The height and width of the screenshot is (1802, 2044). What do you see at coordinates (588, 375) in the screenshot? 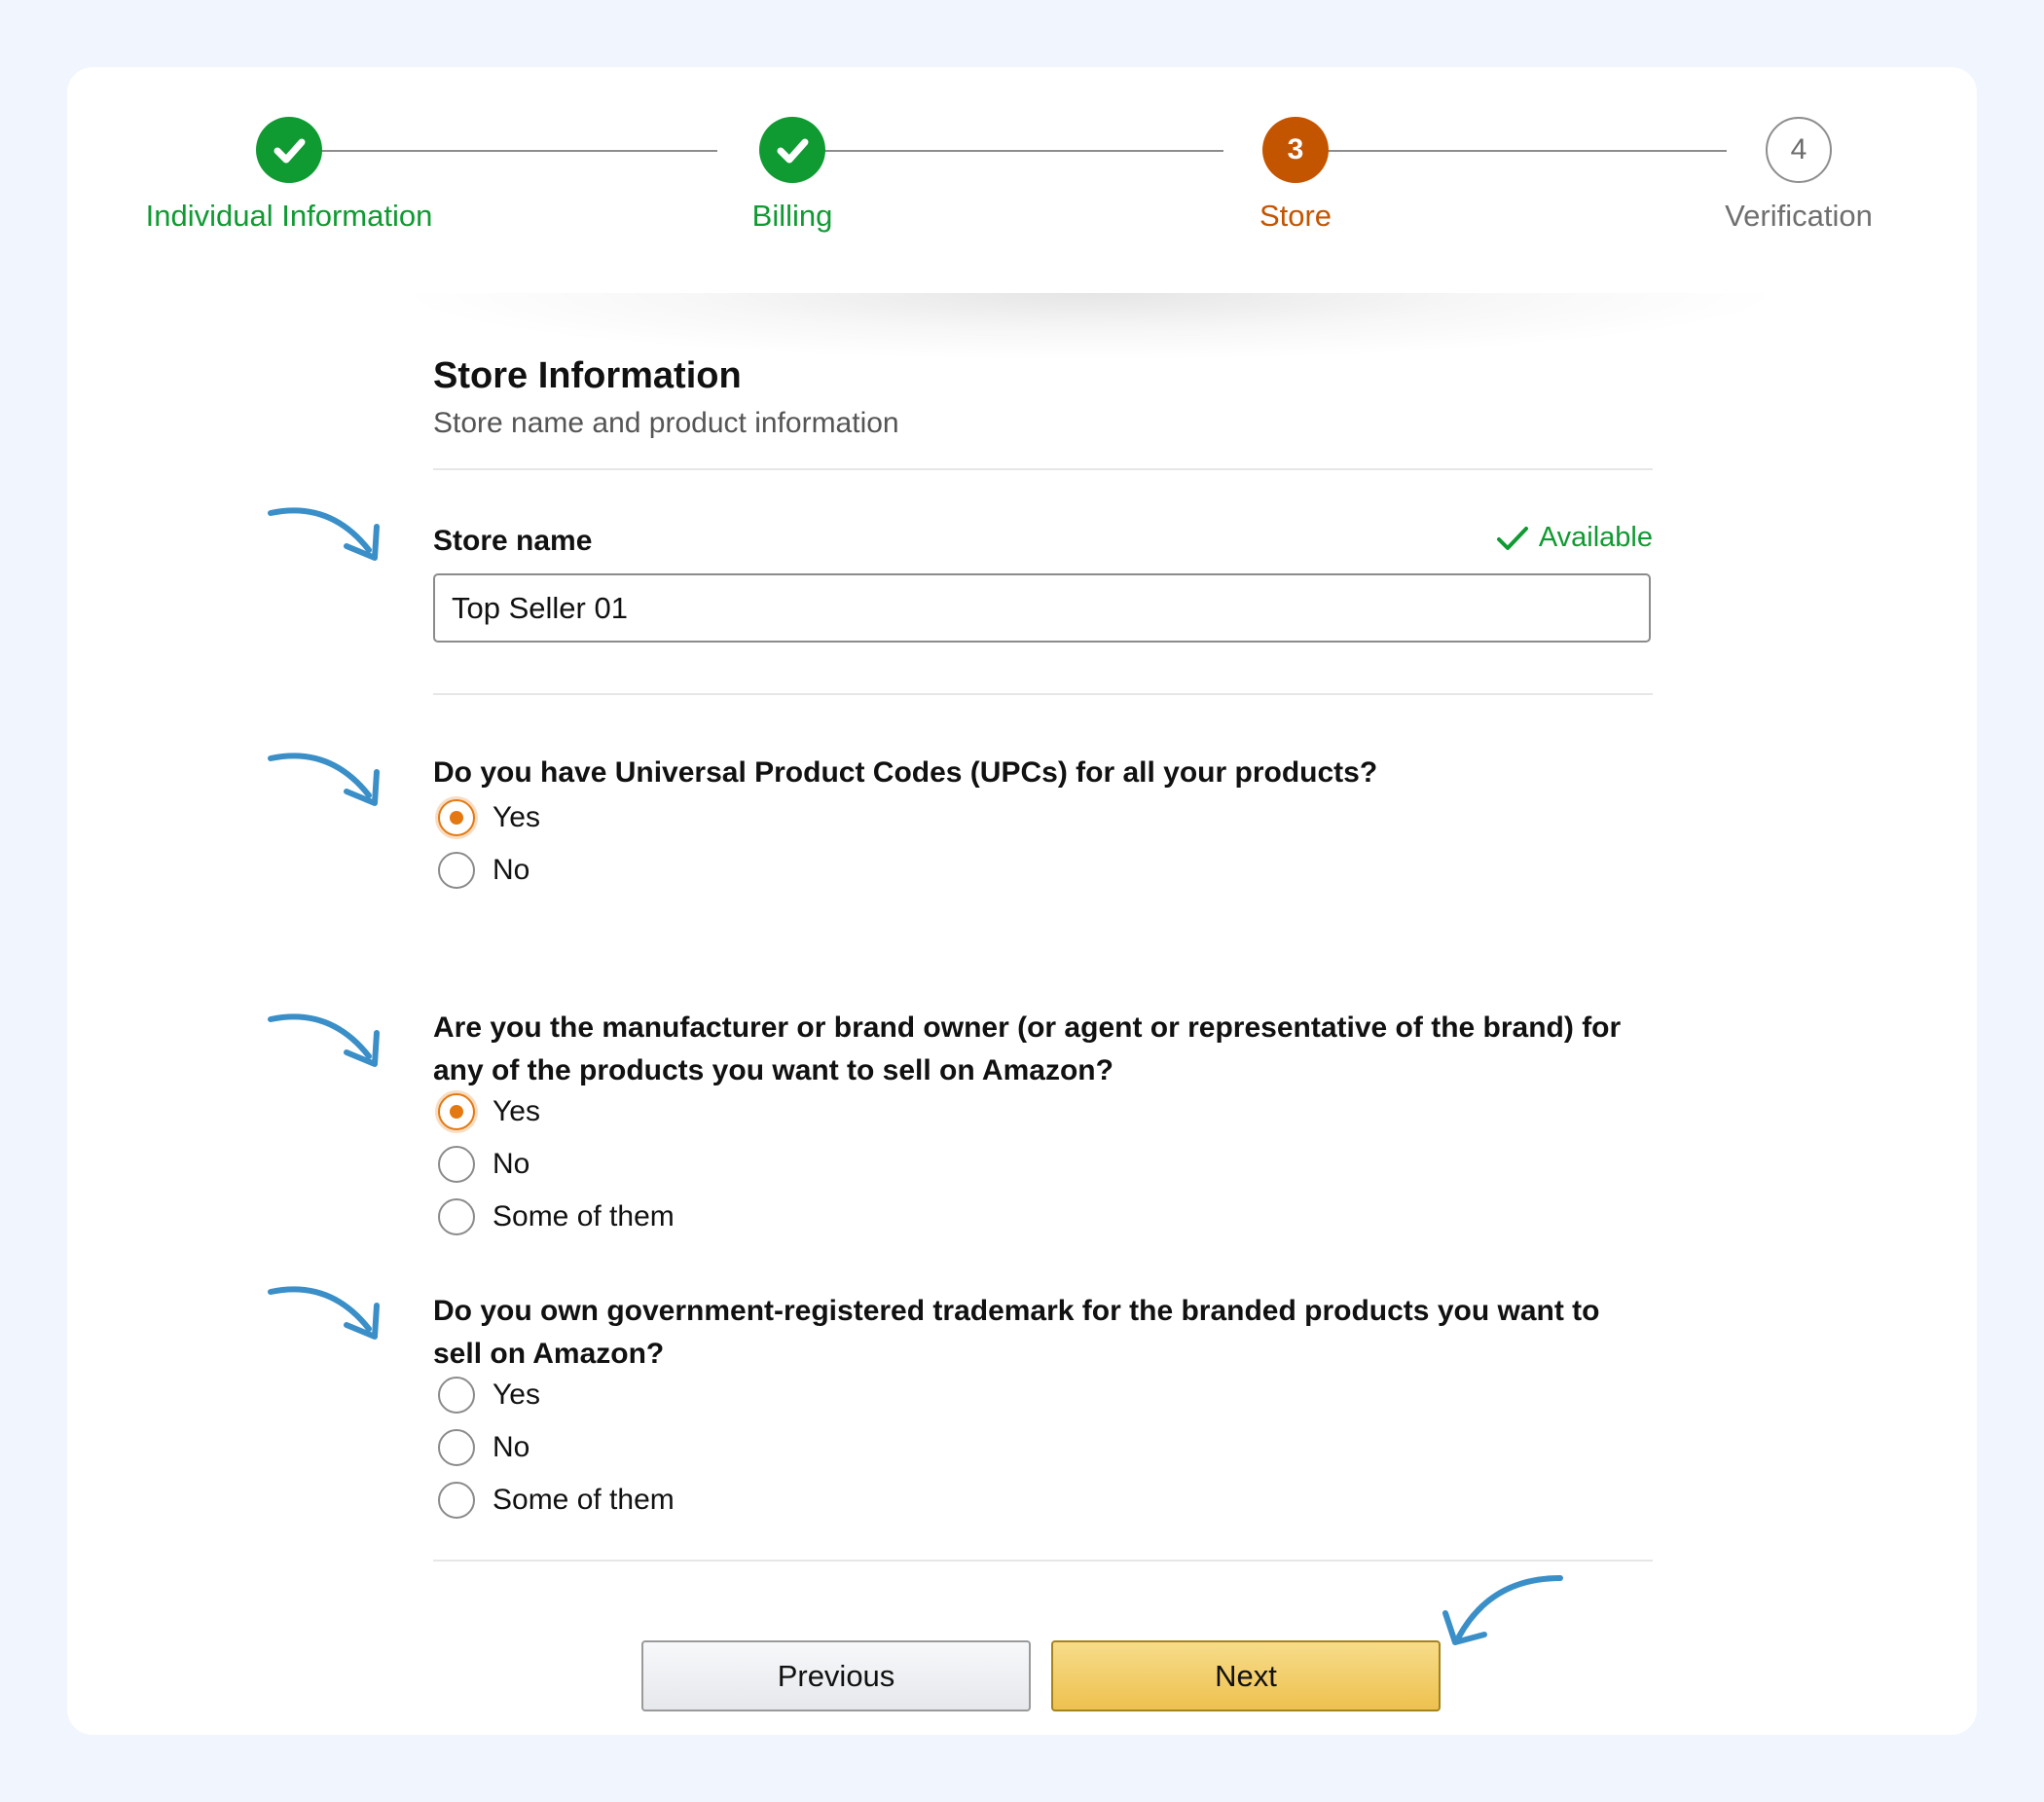
I see `section-title: Store Information` at bounding box center [588, 375].